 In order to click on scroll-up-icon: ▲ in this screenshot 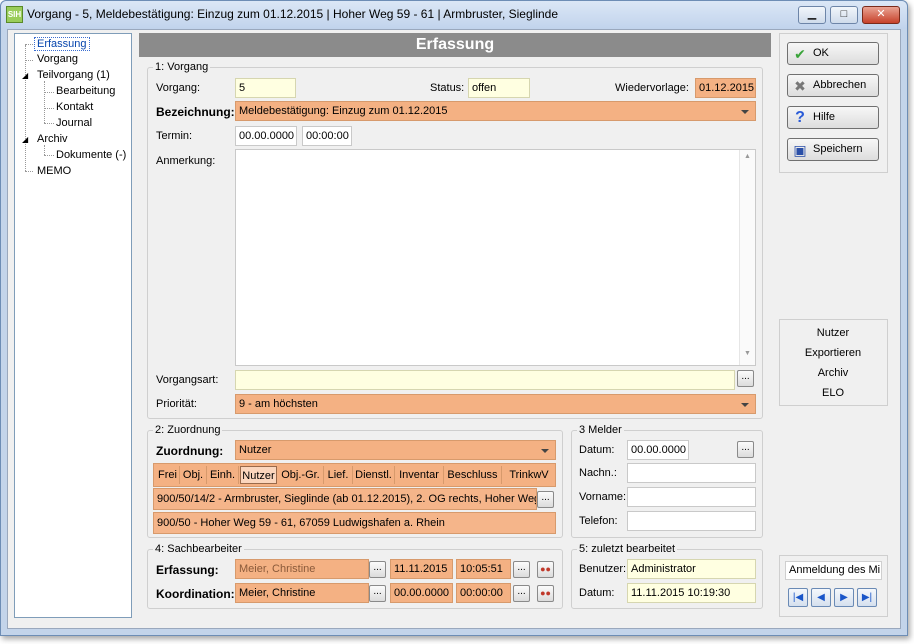, I will do `click(747, 156)`.